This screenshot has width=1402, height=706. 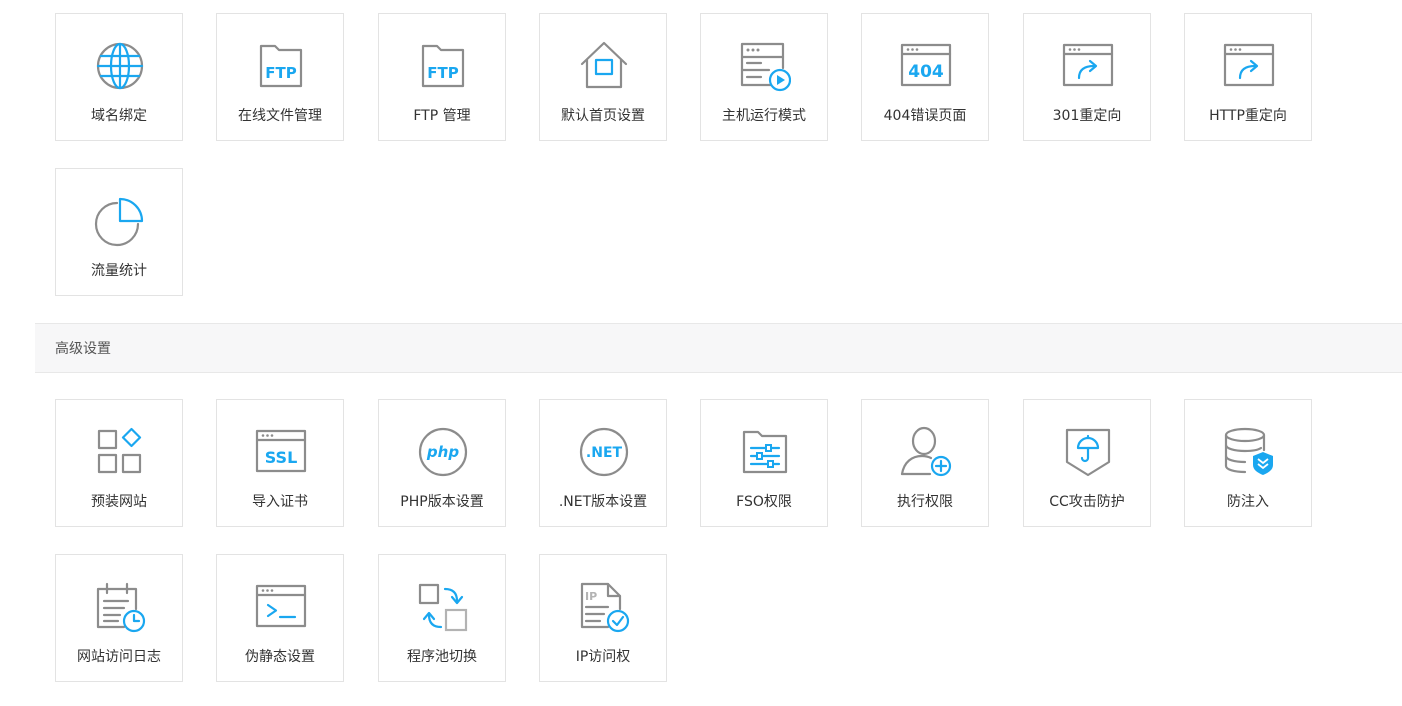 I want to click on tile-fso-permission: FSO权限, so click(x=764, y=463).